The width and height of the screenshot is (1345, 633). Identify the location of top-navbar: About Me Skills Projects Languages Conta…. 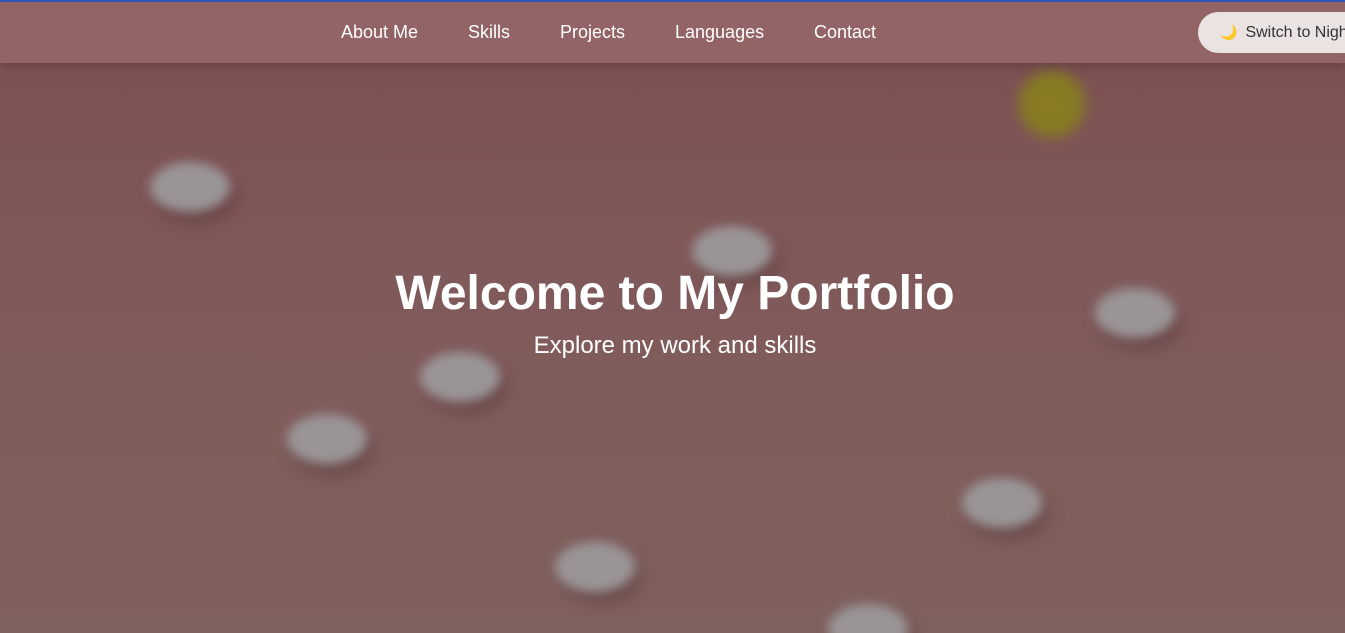
(672, 31).